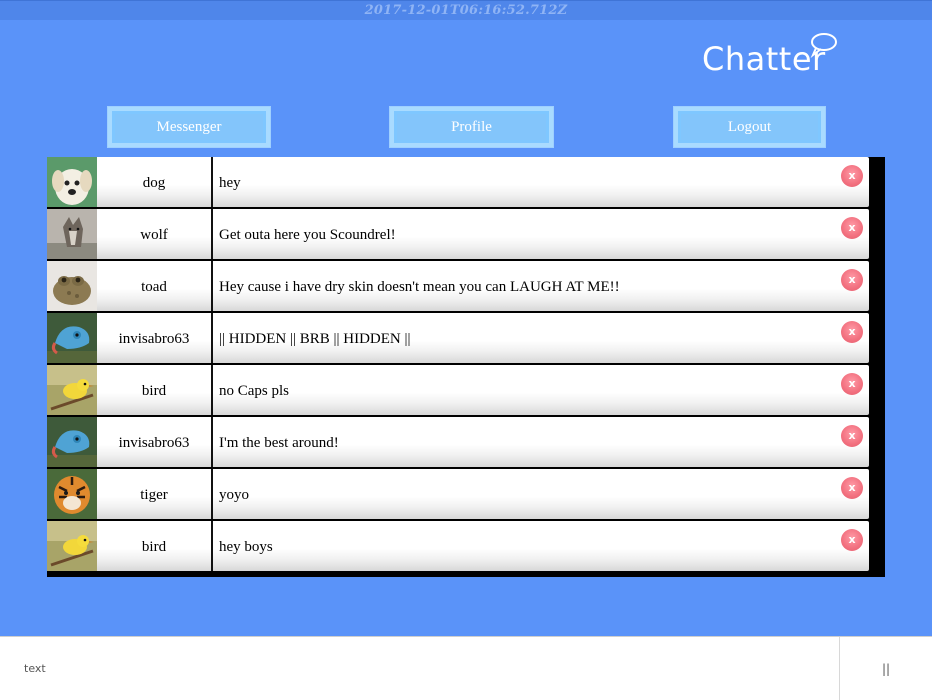 The image size is (932, 700). What do you see at coordinates (458, 546) in the screenshot?
I see `message-row: bird hey boys x` at bounding box center [458, 546].